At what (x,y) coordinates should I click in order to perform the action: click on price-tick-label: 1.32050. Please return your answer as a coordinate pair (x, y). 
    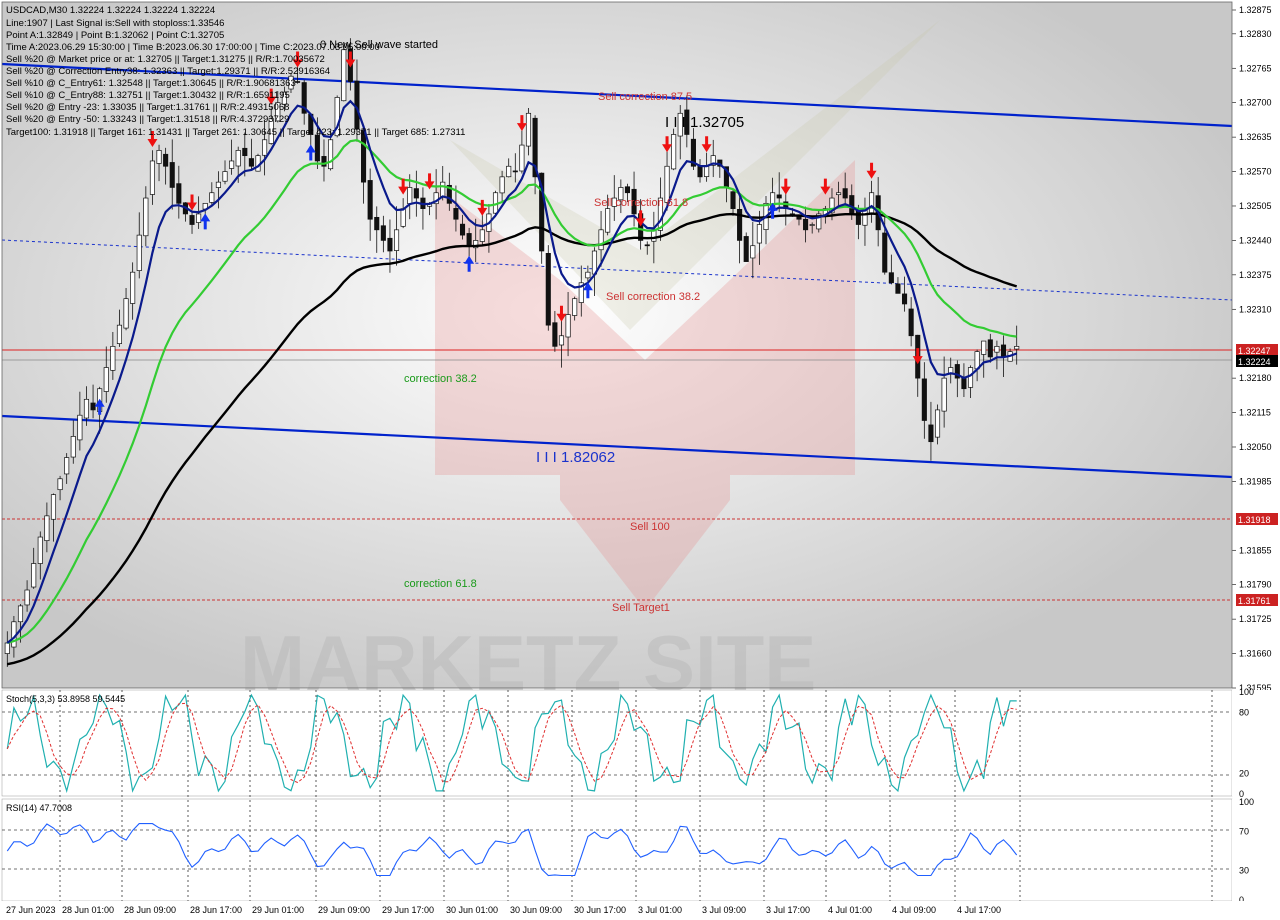
    Looking at the image, I should click on (1255, 447).